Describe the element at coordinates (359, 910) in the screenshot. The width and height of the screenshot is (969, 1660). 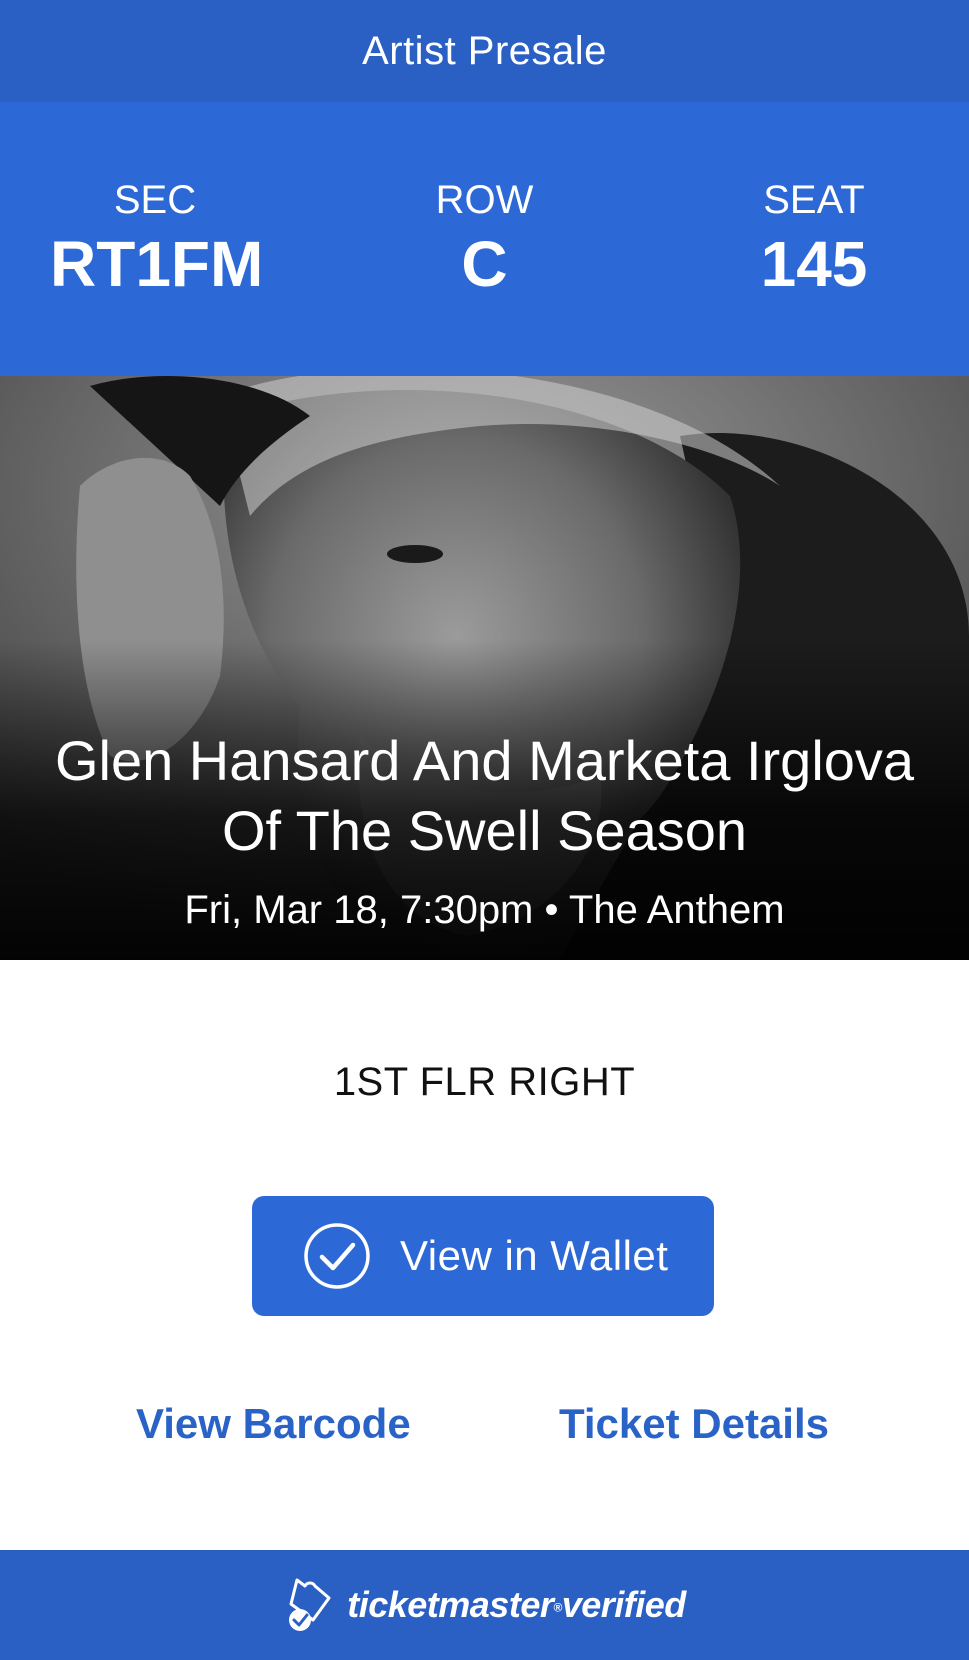
I see `event-datetime: Fri, Mar 18, 7:30pm` at that location.